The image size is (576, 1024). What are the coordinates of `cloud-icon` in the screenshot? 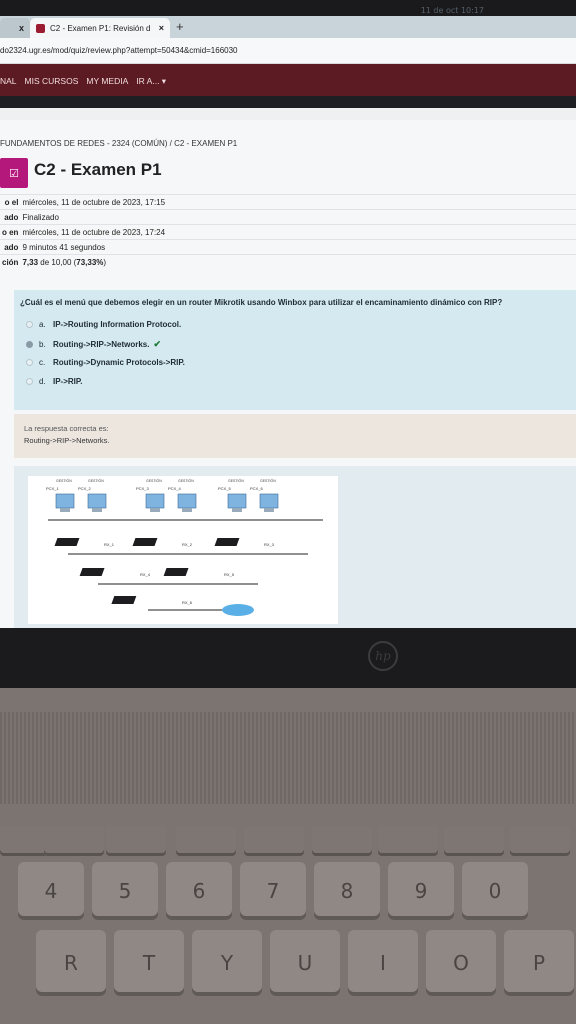 It's located at (238, 610).